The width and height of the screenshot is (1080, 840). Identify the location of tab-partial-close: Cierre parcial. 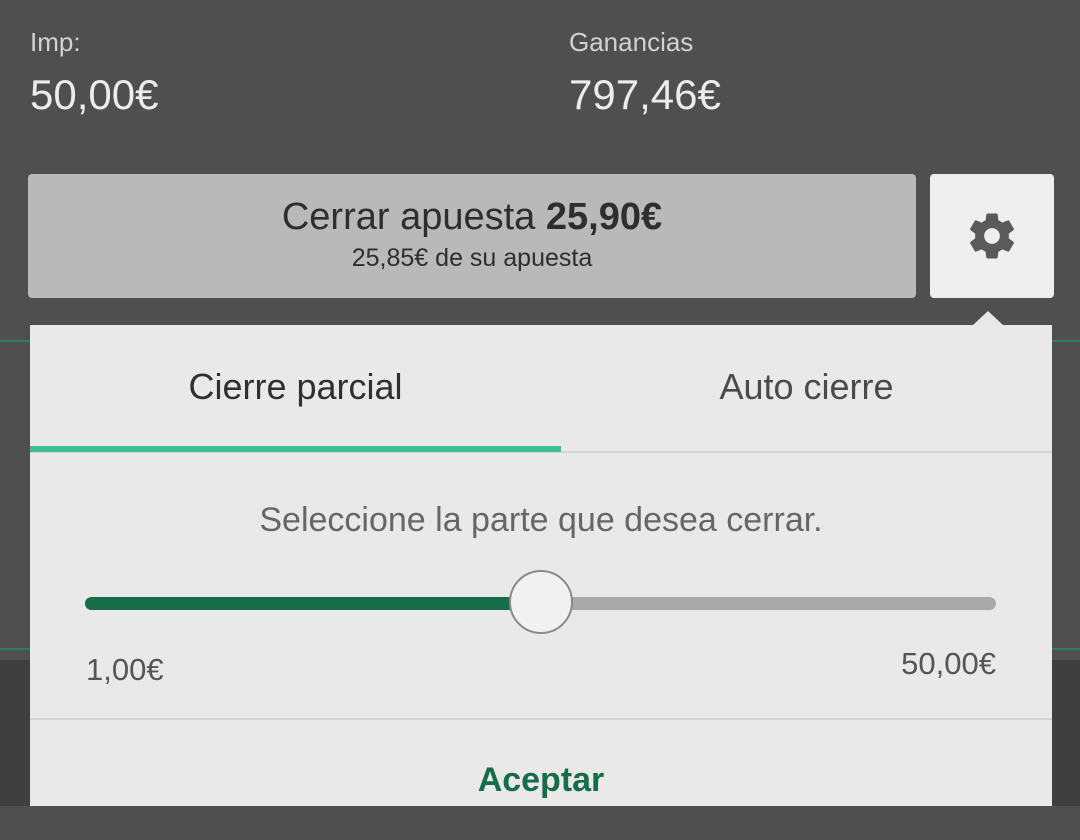
(295, 388).